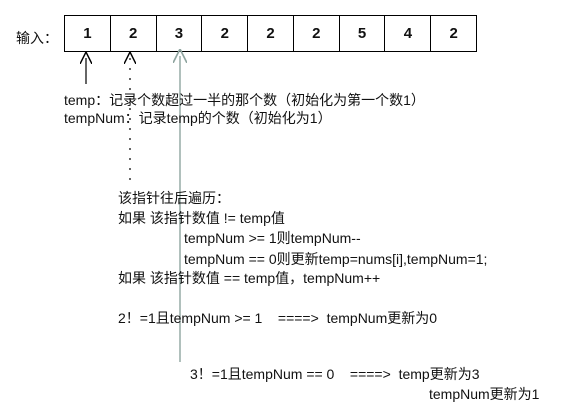 This screenshot has width=566, height=415. Describe the element at coordinates (335, 374) in the screenshot. I see `example-2: 3！=1且tempNum == 0 ====> temp更新为3` at that location.